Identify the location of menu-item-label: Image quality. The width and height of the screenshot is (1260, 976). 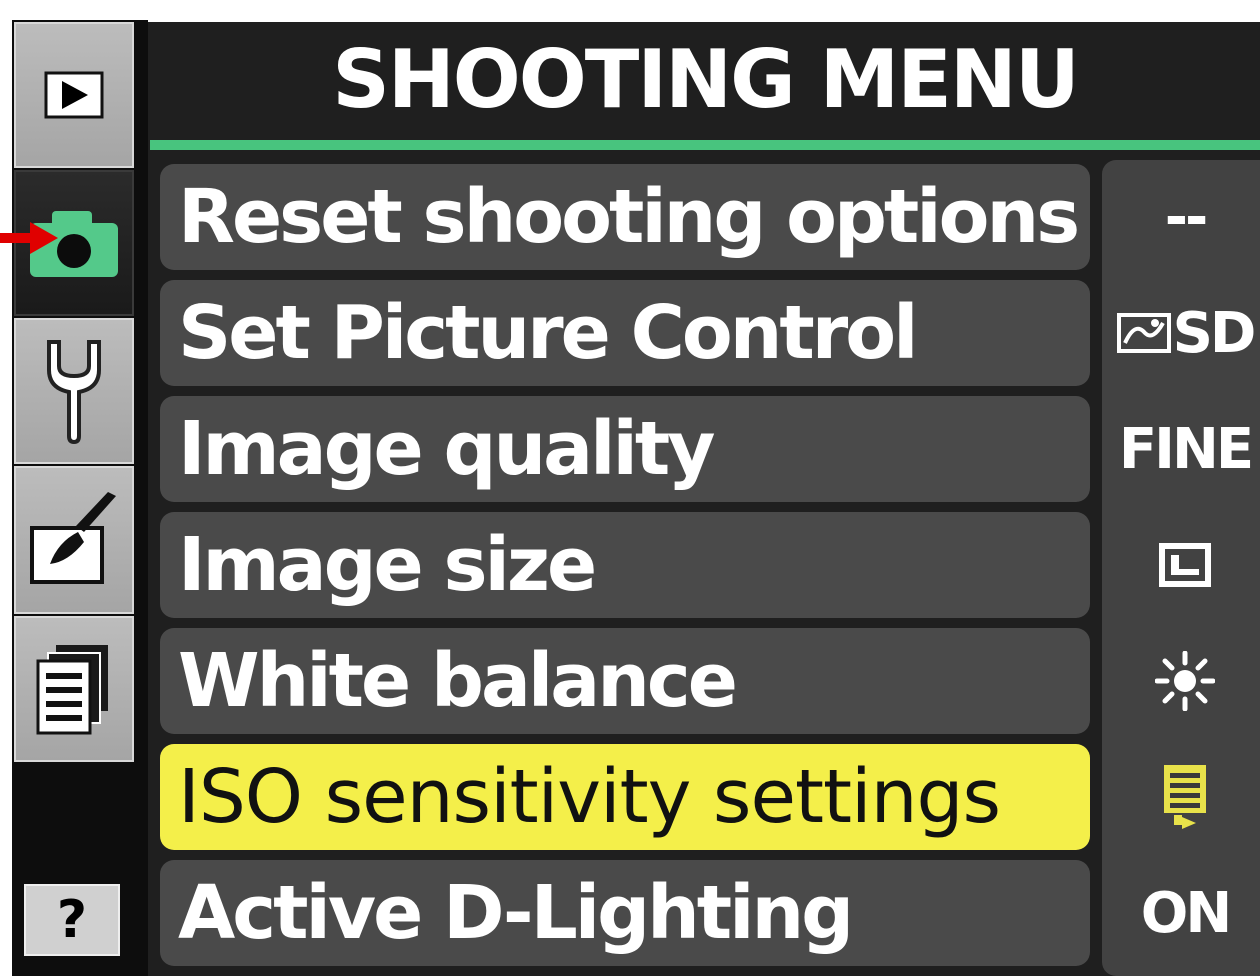
(446, 449).